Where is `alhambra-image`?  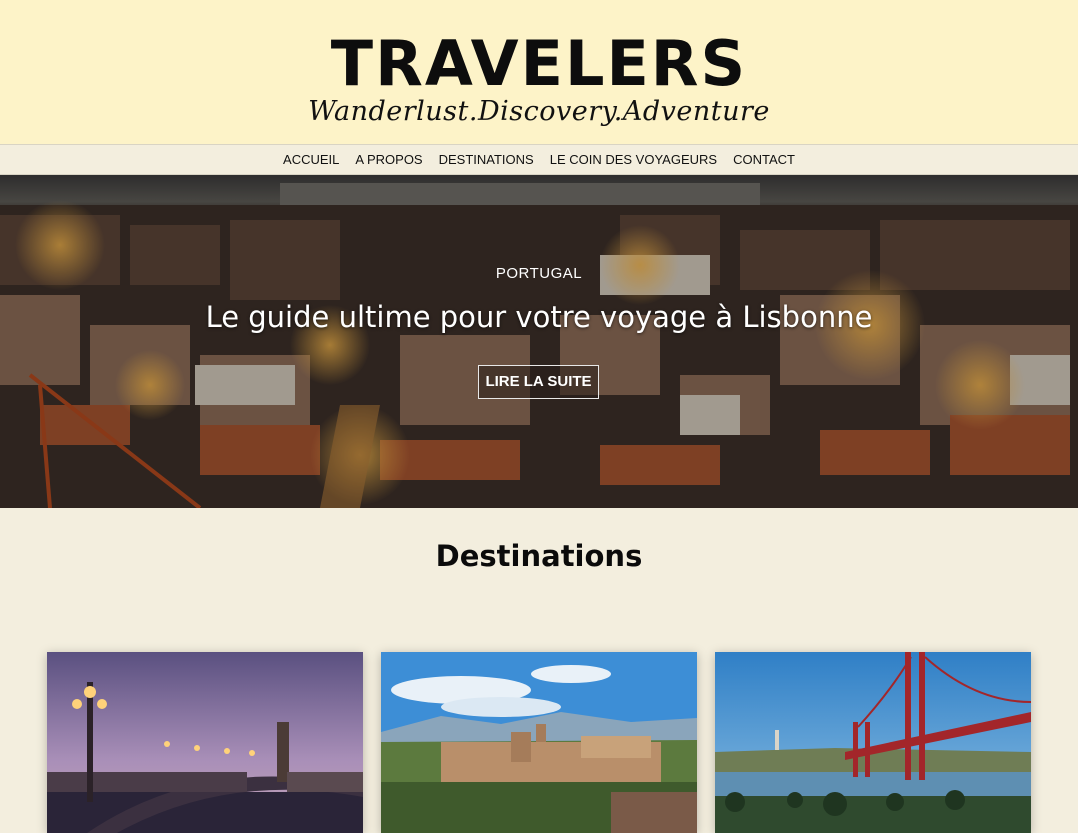
alhambra-image is located at coordinates (539, 742).